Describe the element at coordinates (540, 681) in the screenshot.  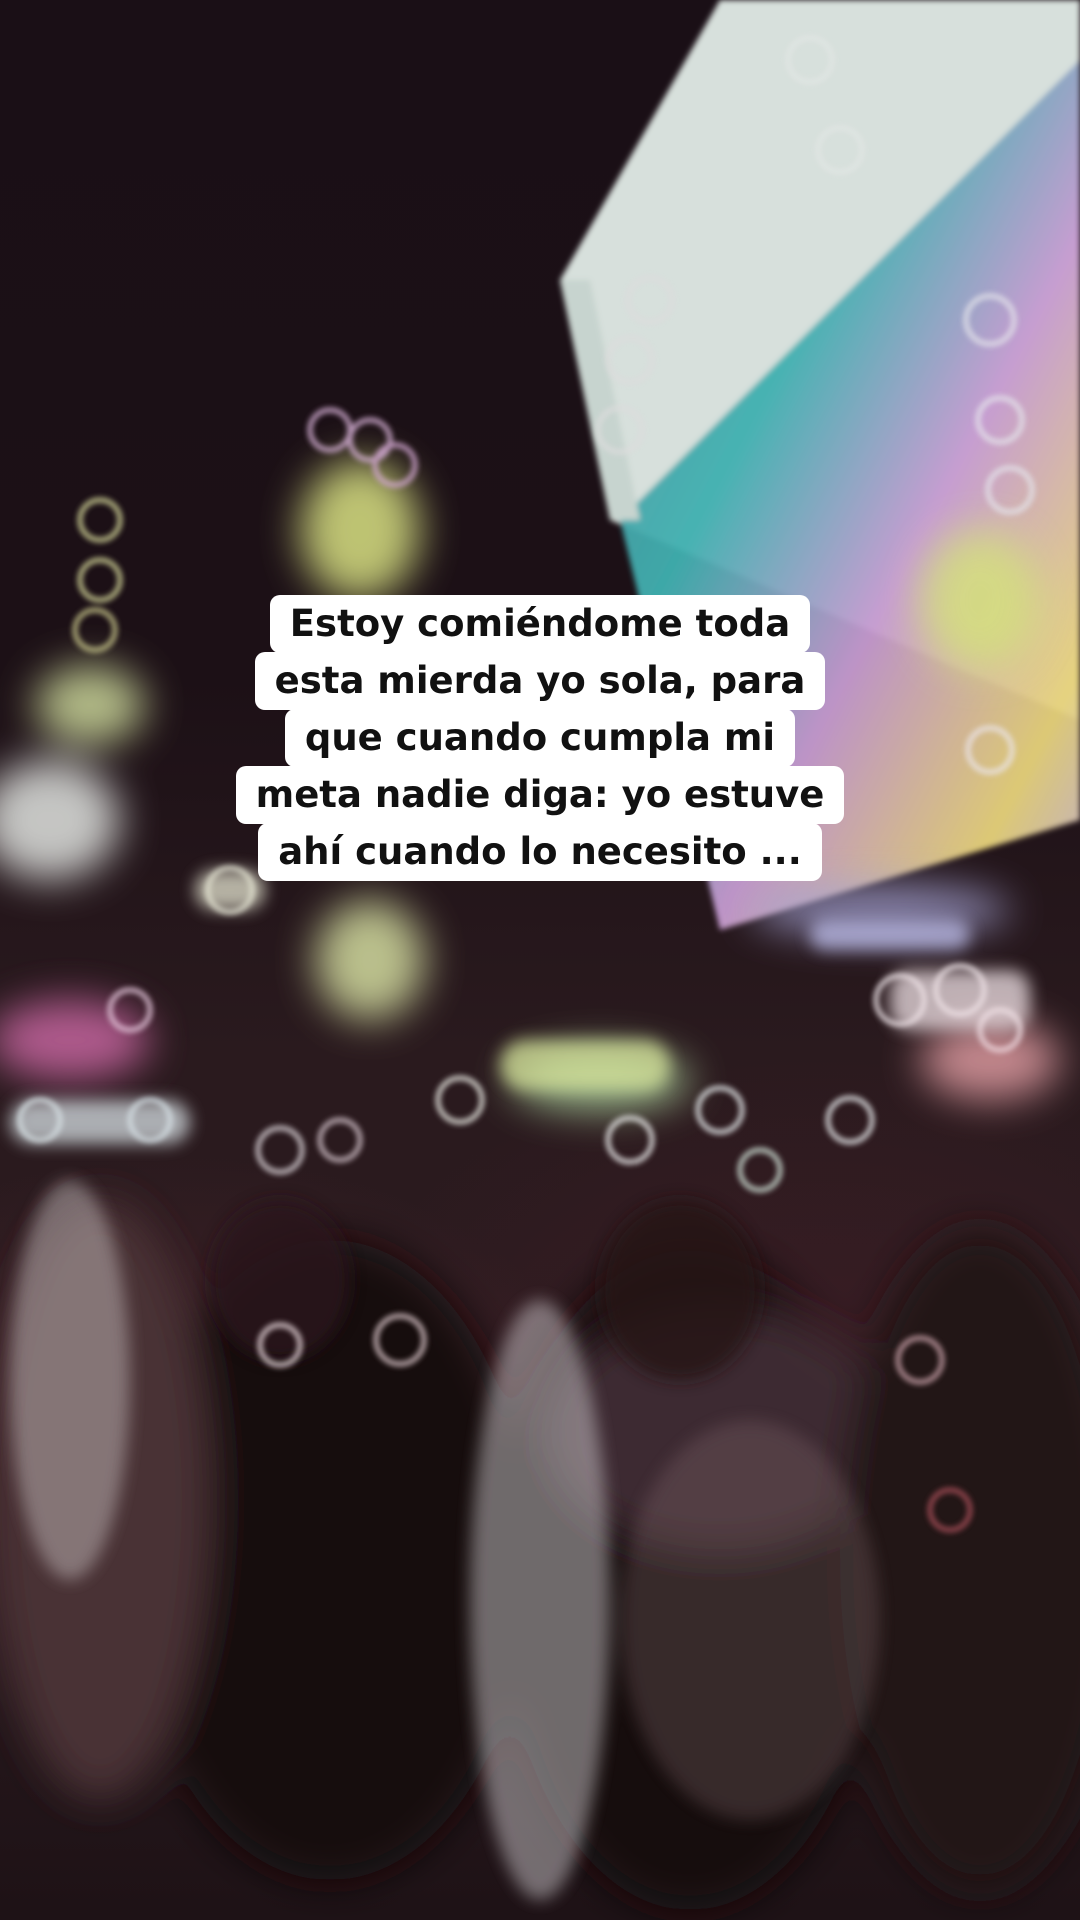
I see `caption-line: esta mierda yo sola, para` at that location.